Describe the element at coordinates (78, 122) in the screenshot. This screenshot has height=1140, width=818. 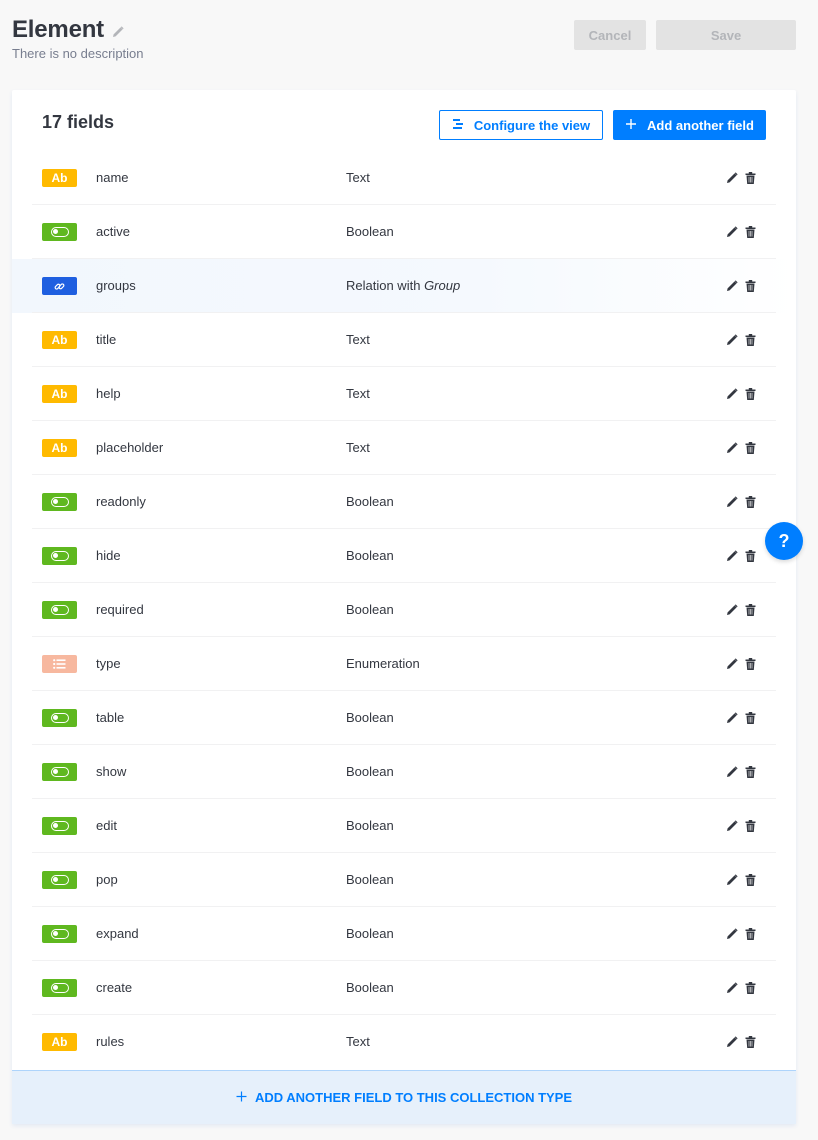
I see `field-count: 17 fields` at that location.